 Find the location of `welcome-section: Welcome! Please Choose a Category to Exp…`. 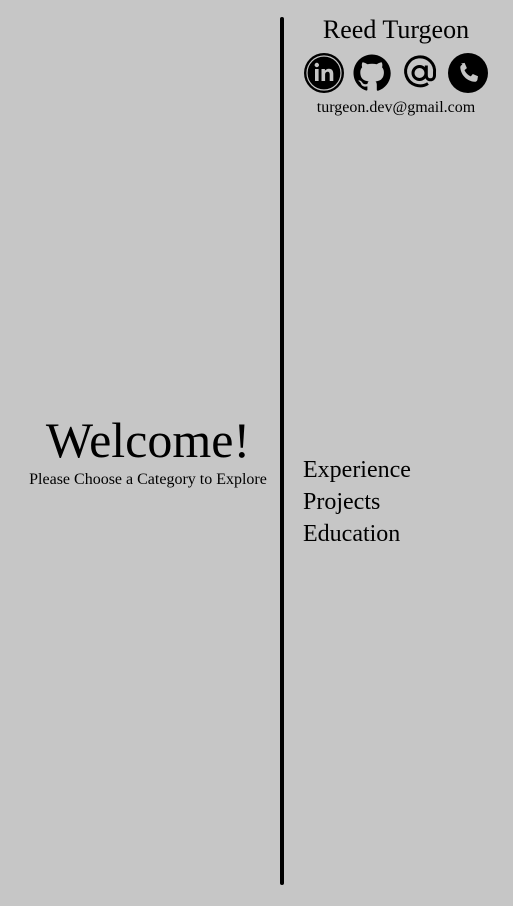

welcome-section: Welcome! Please Choose a Category to Exp… is located at coordinates (148, 449).